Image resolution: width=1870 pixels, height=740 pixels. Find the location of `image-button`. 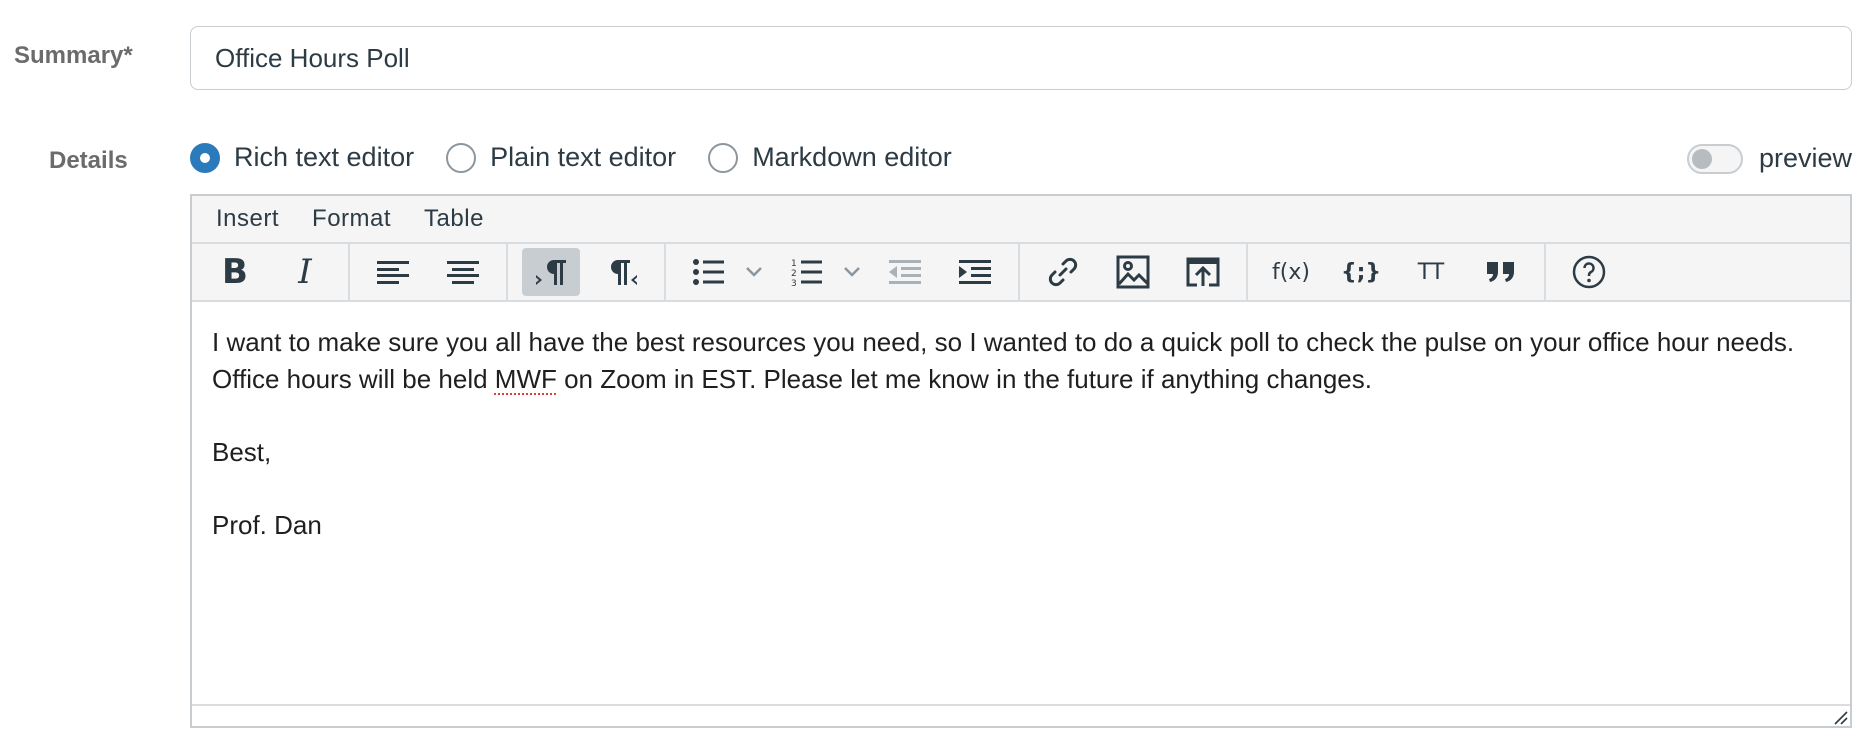

image-button is located at coordinates (1133, 272).